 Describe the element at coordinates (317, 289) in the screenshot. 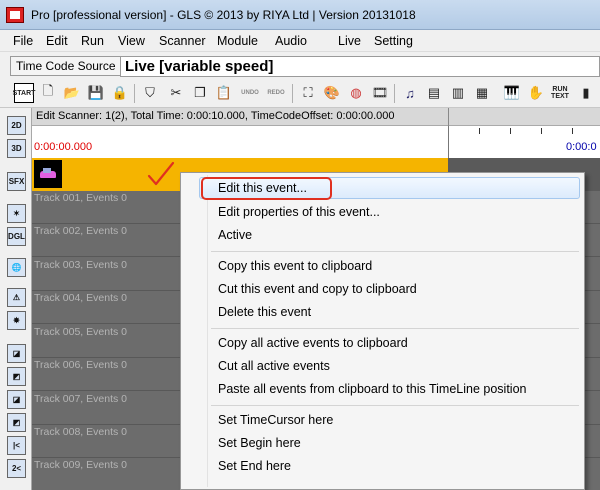

I see `menu-cut-event: Cut this event and copy to clipboard` at that location.